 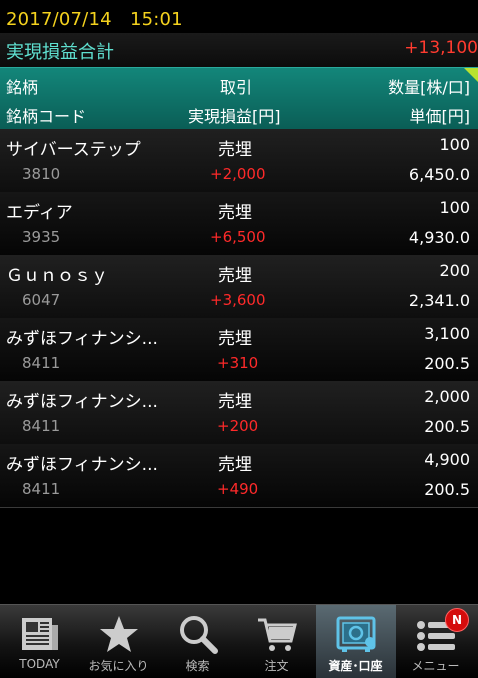 I want to click on table-row: みずほフィナンシ... 売埋 2,000 8411 +200 200.5, so click(x=239, y=413).